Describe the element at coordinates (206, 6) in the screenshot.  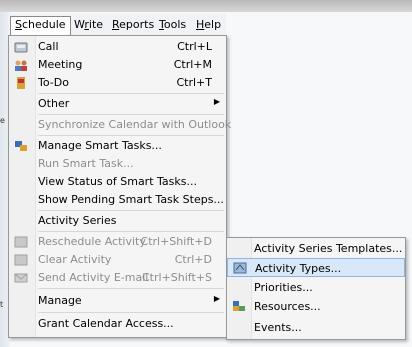
I see `title-bar` at that location.